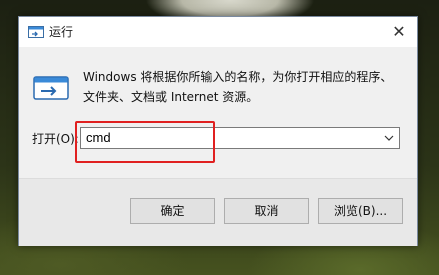 The image size is (439, 275). What do you see at coordinates (389, 138) in the screenshot?
I see `chevron-down-icon` at bounding box center [389, 138].